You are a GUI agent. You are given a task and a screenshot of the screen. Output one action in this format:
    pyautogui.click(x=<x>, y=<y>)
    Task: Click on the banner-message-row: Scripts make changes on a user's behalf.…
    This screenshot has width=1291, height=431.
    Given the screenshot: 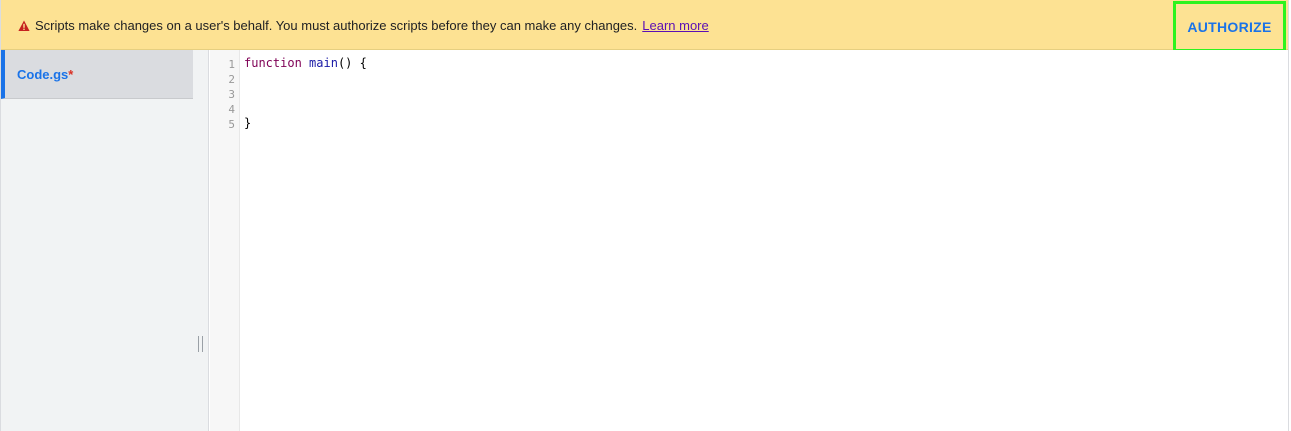 What is the action you would take?
    pyautogui.click(x=372, y=26)
    